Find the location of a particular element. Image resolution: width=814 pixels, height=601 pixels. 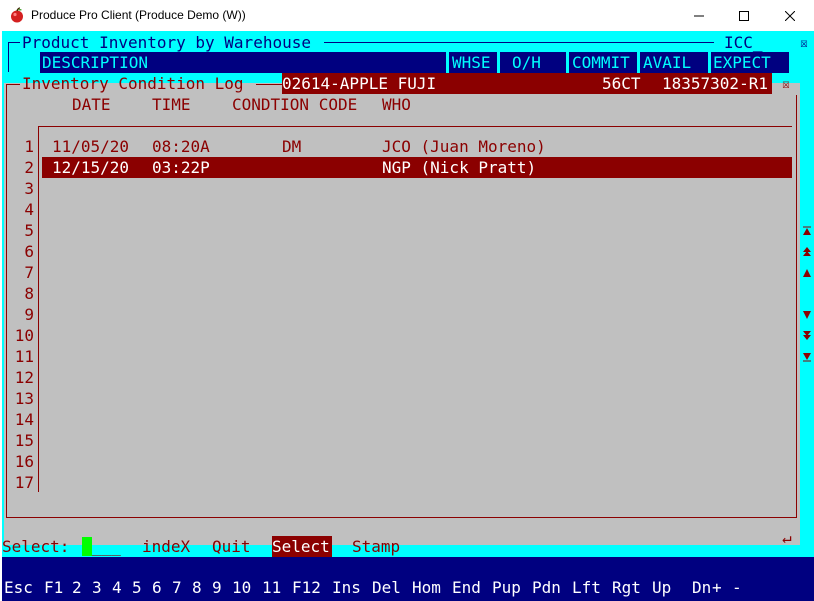

header-condition-code: CONDTION CODE is located at coordinates (295, 104).